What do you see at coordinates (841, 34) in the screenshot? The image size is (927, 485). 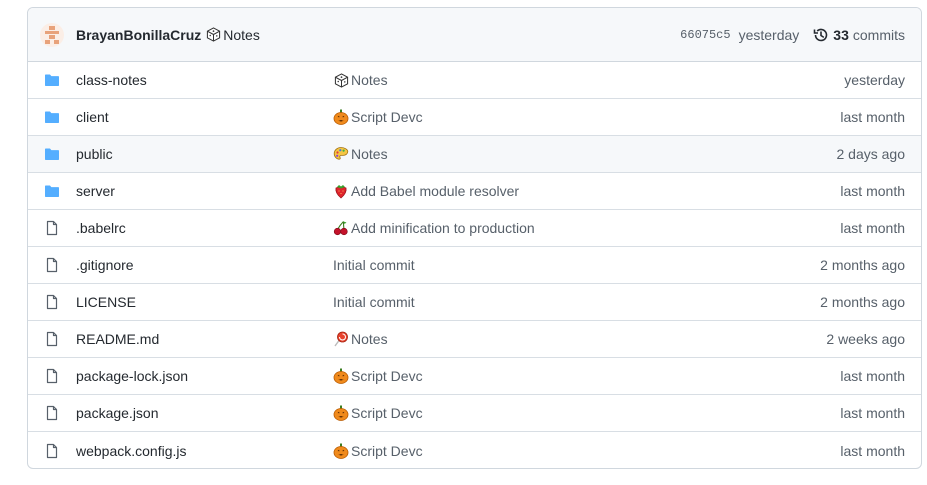 I see `commit-count: 33` at bounding box center [841, 34].